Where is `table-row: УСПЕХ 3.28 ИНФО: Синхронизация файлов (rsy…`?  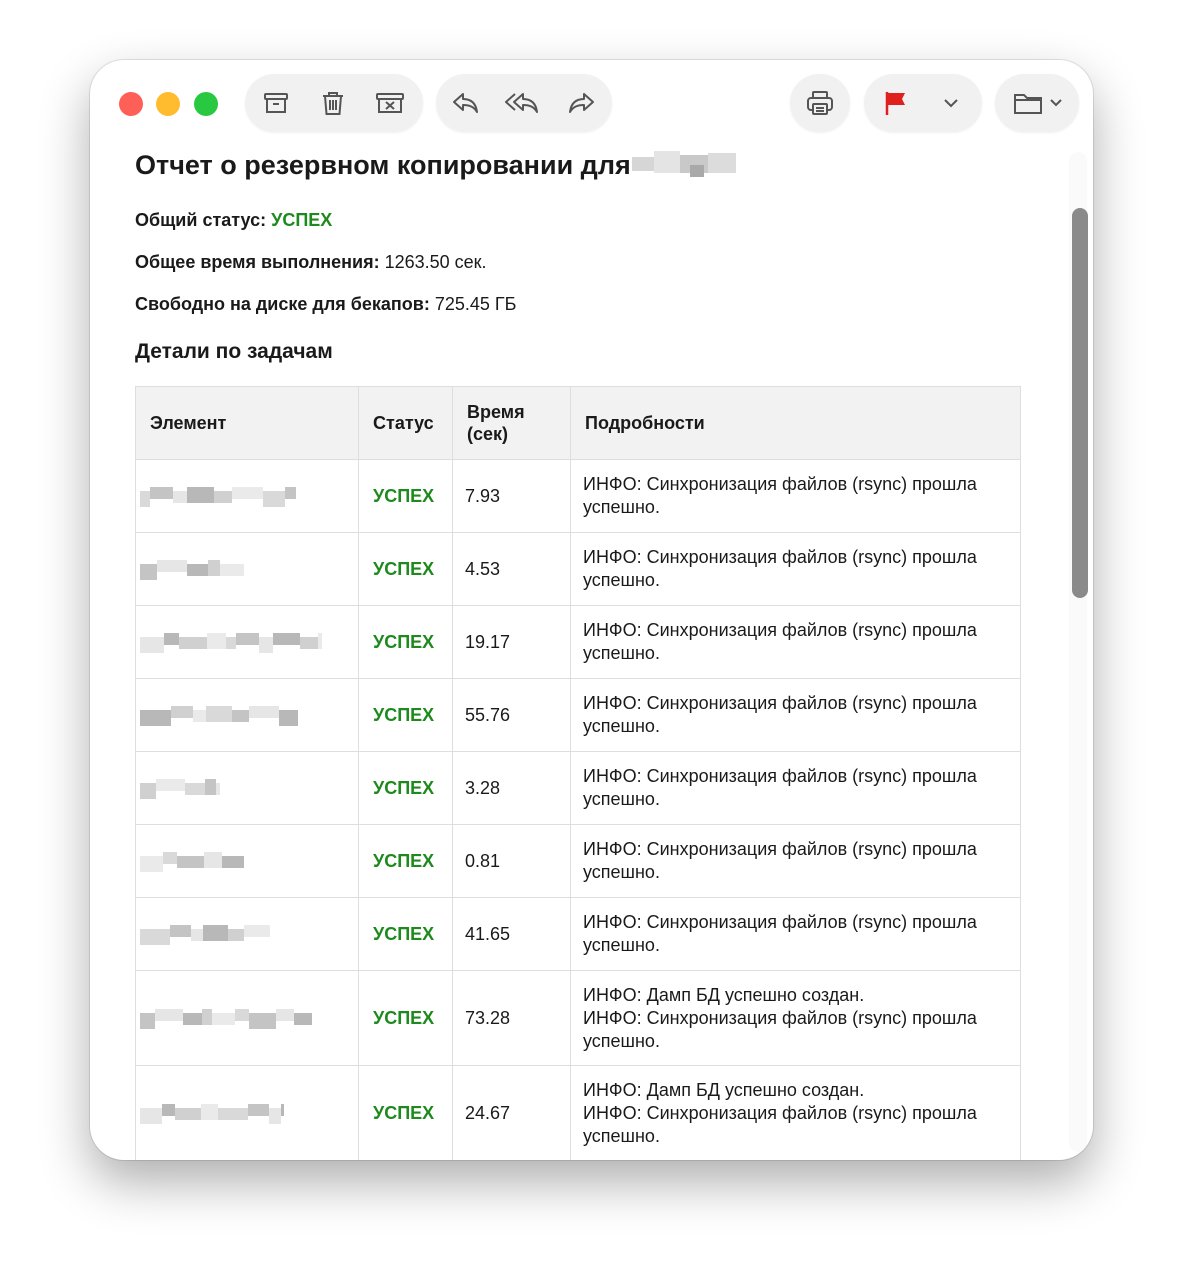
table-row: УСПЕХ 3.28 ИНФО: Синхронизация файлов (rsy… is located at coordinates (578, 788).